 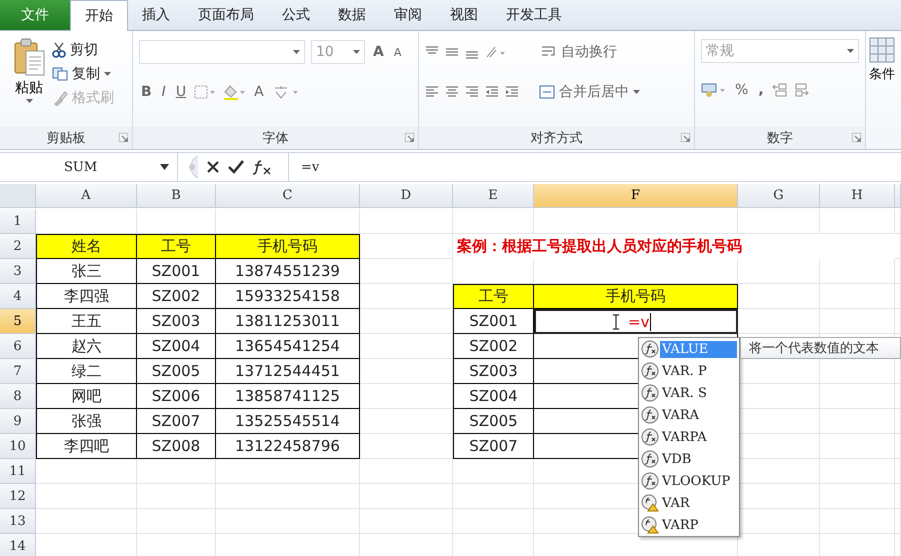 I want to click on wrap-text-button: 自动换行, so click(x=579, y=52).